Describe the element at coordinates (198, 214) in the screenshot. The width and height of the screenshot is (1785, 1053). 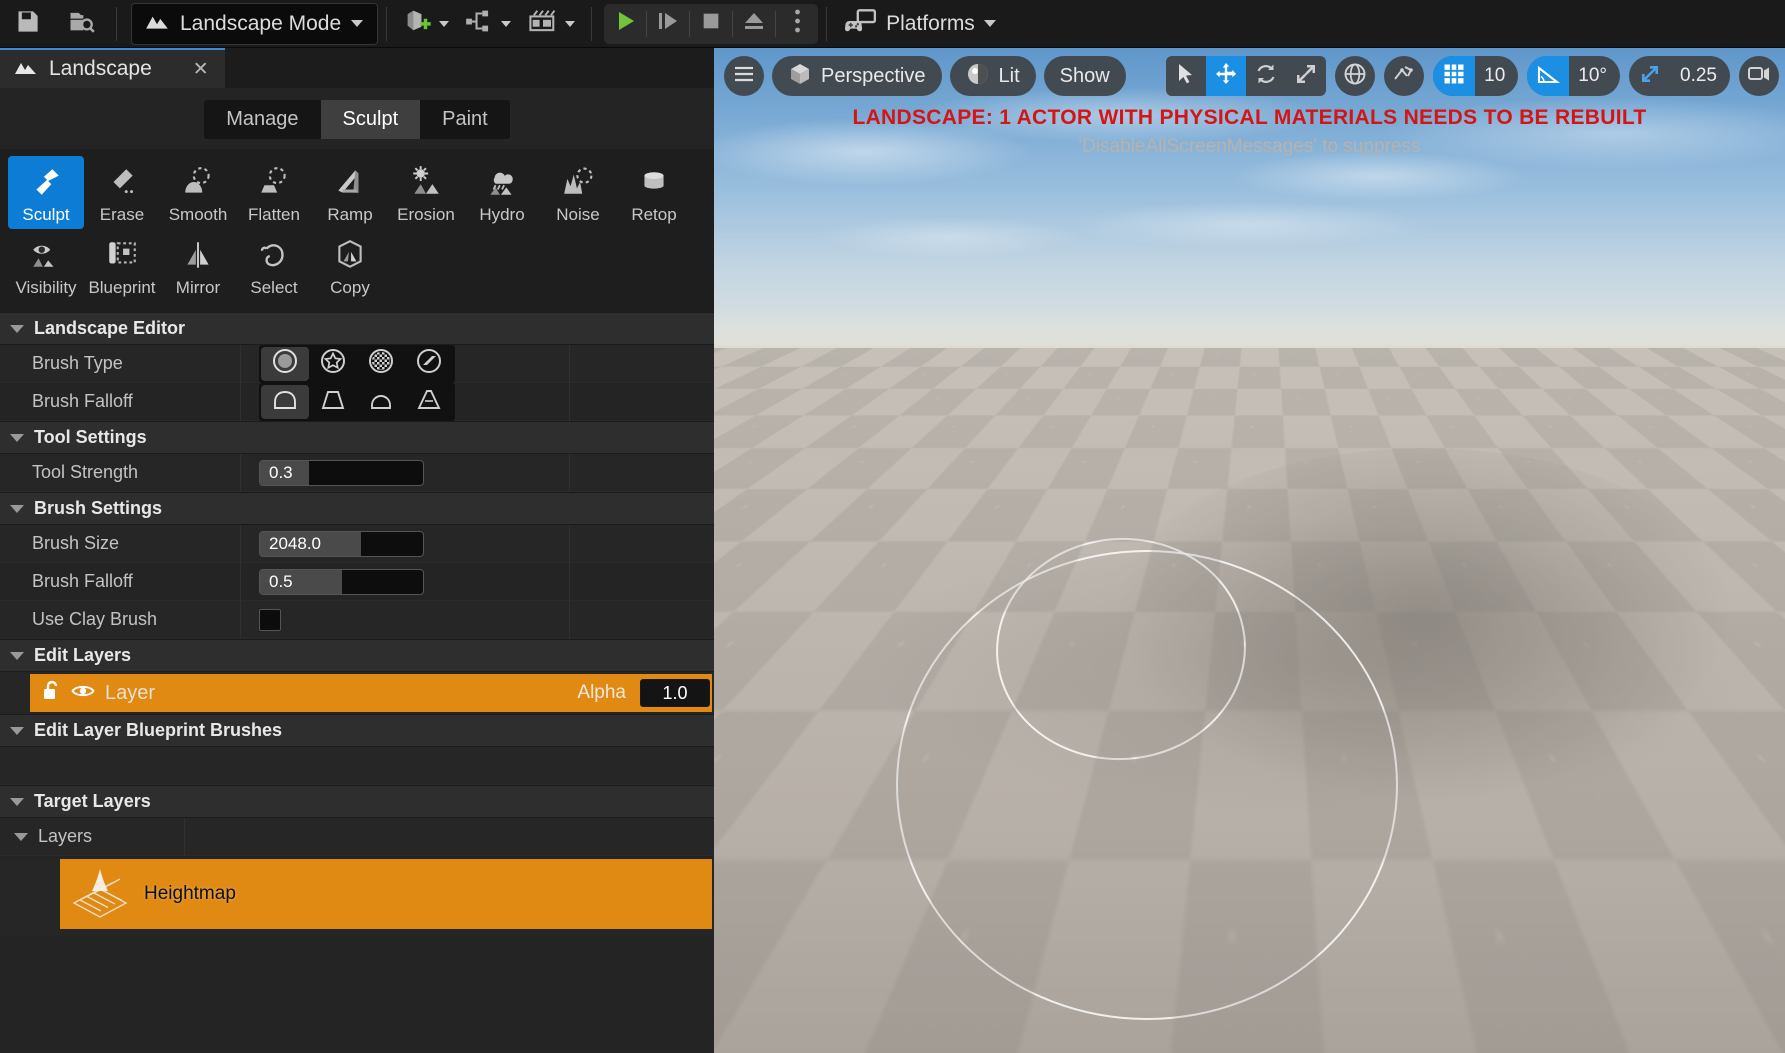
I see `tool-label: Smooth` at that location.